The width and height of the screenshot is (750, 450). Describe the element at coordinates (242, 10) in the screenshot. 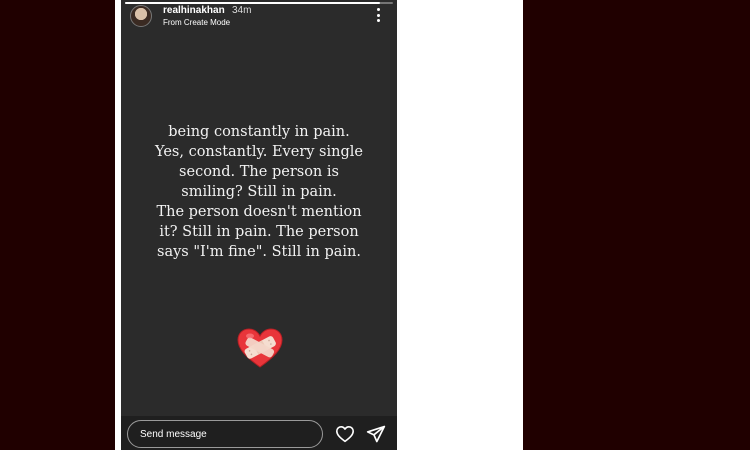

I see `post-time: 34m` at that location.